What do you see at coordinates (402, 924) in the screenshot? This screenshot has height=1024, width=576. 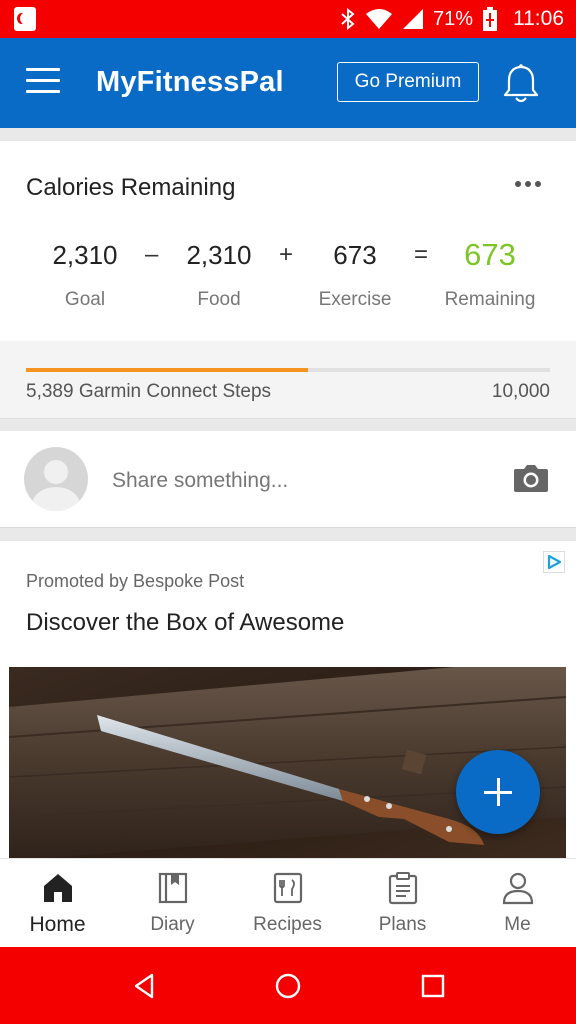 I see `nav-label: Plans` at bounding box center [402, 924].